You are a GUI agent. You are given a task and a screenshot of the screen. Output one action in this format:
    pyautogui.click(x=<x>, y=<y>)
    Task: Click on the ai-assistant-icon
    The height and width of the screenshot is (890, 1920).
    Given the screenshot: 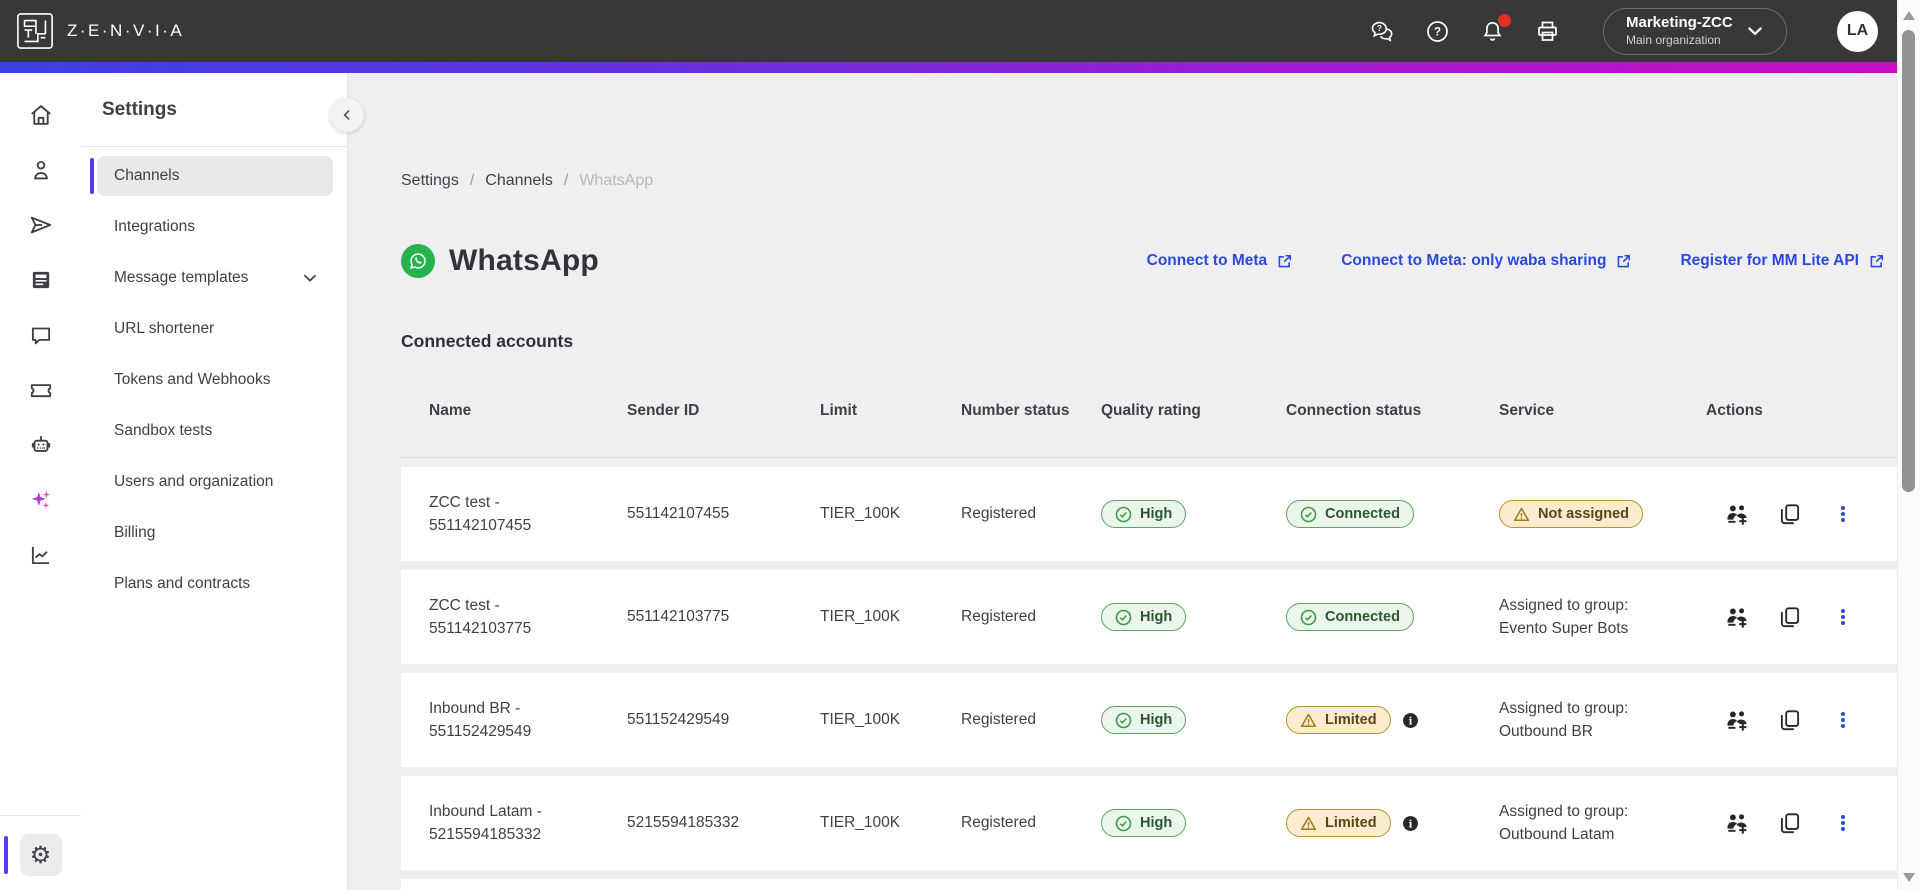 What is the action you would take?
    pyautogui.click(x=41, y=500)
    